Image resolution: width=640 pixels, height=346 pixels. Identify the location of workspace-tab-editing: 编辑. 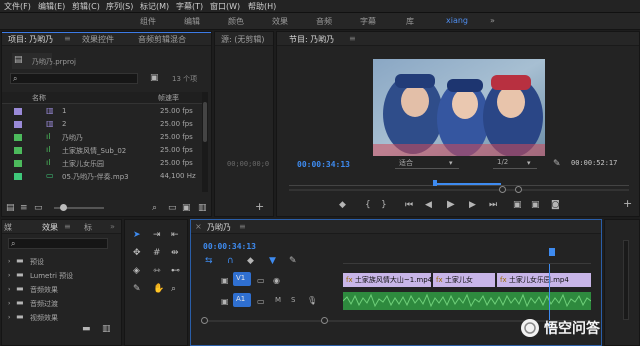
(192, 21).